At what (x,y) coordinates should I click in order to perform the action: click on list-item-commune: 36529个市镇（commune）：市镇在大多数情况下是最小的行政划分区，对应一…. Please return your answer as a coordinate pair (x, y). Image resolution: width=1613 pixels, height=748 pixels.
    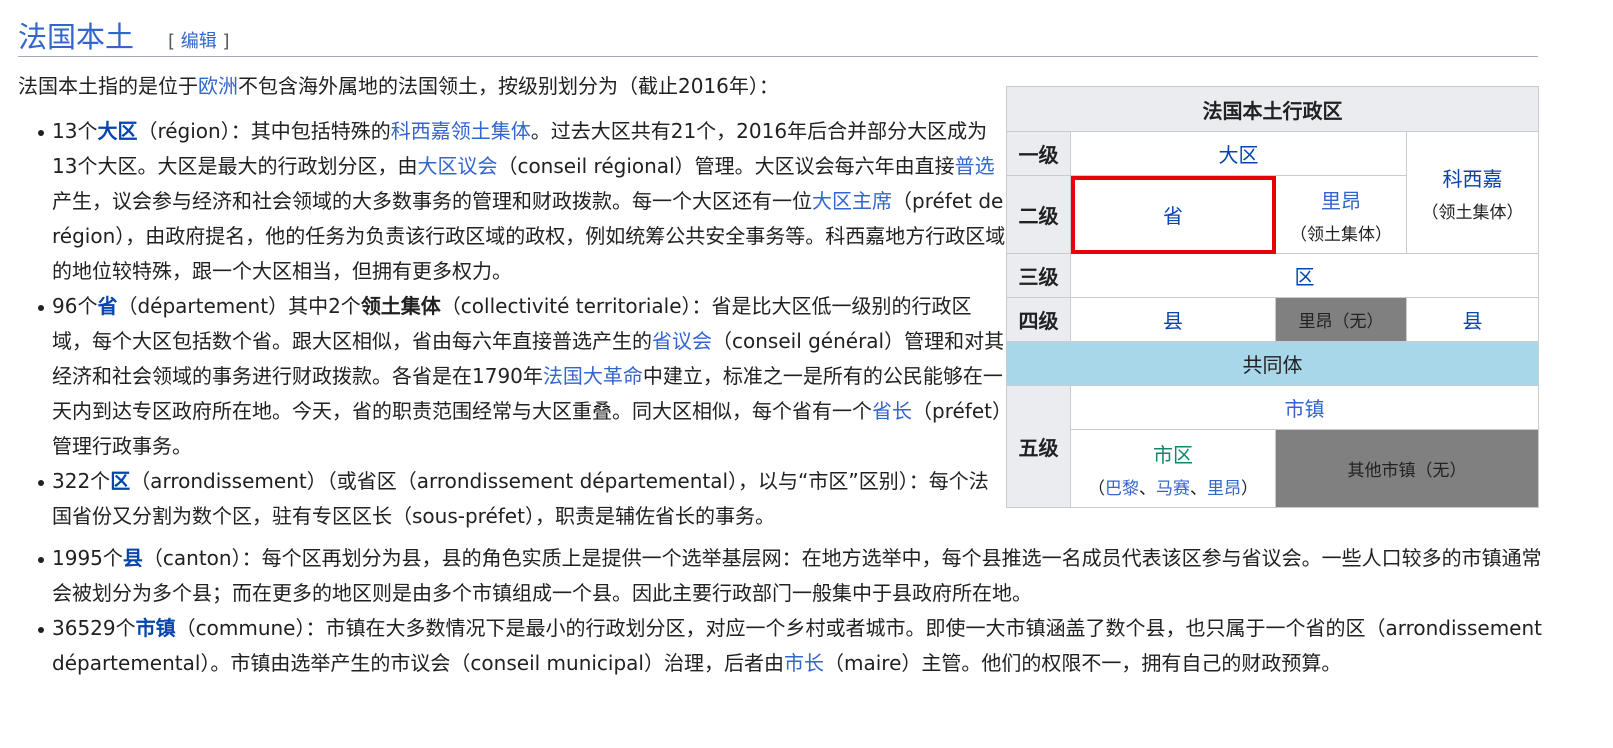
    Looking at the image, I should click on (795, 646).